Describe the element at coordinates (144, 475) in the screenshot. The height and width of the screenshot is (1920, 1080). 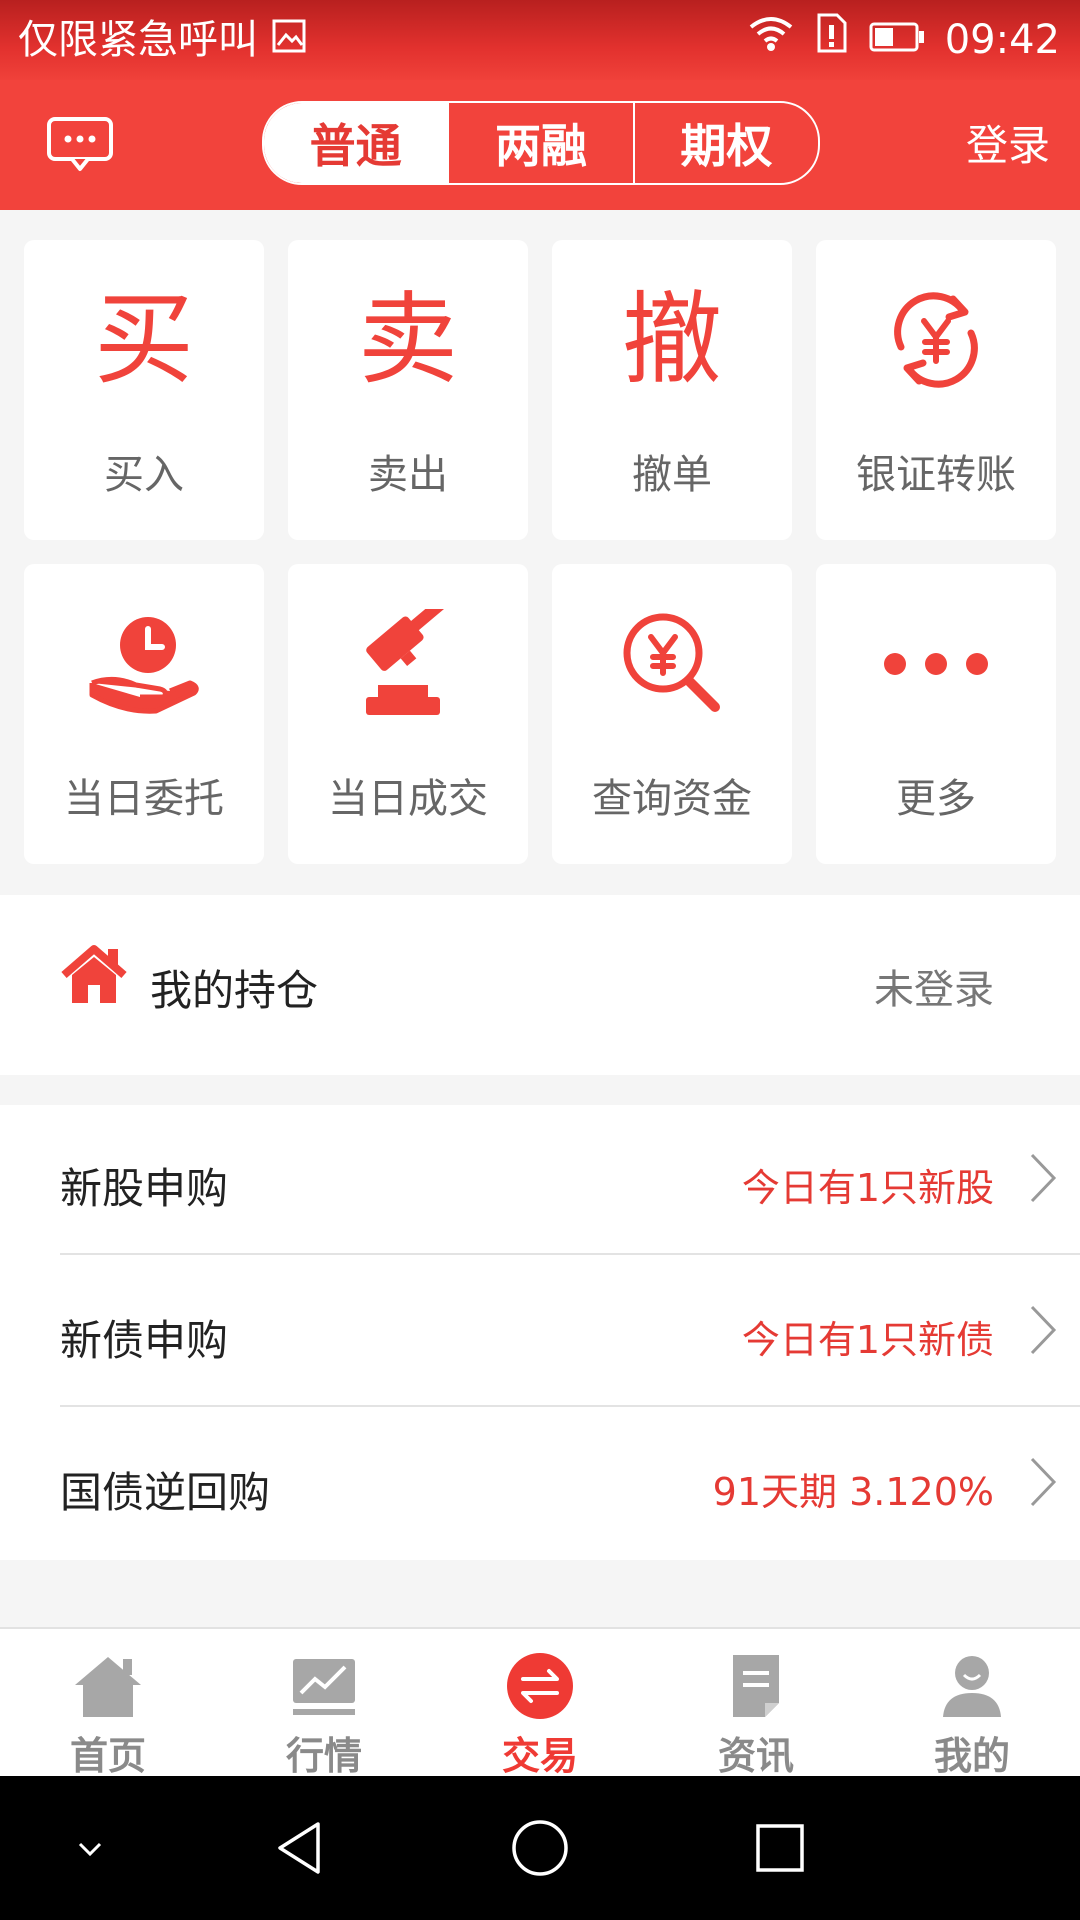
I see `buy-label: 买入` at that location.